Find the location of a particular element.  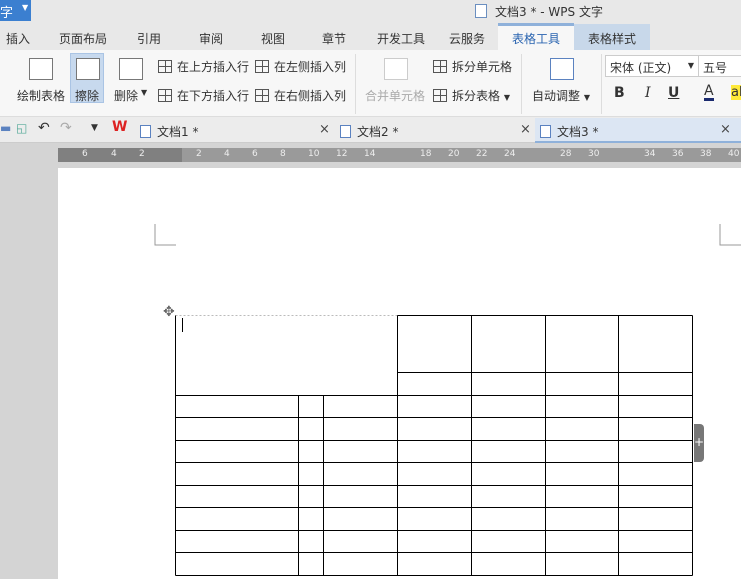

table-move-handle-icon: ✥ is located at coordinates (169, 312).